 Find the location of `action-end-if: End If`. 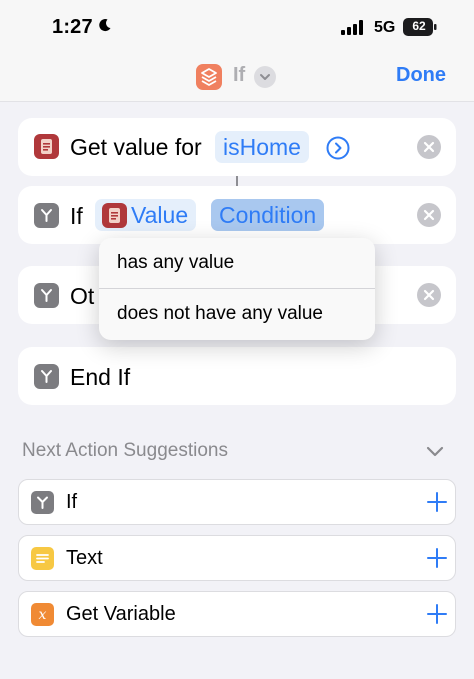

action-end-if: End If is located at coordinates (237, 376).